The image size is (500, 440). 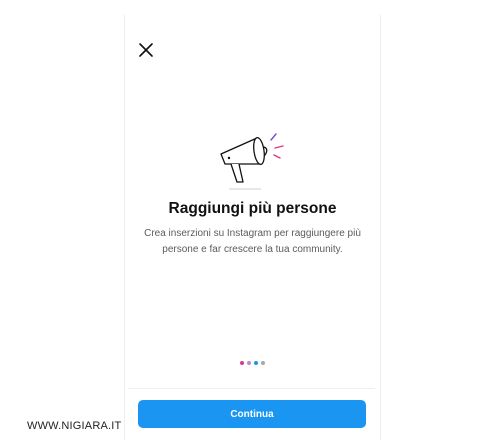 What do you see at coordinates (251, 388) in the screenshot?
I see `footer-divider` at bounding box center [251, 388].